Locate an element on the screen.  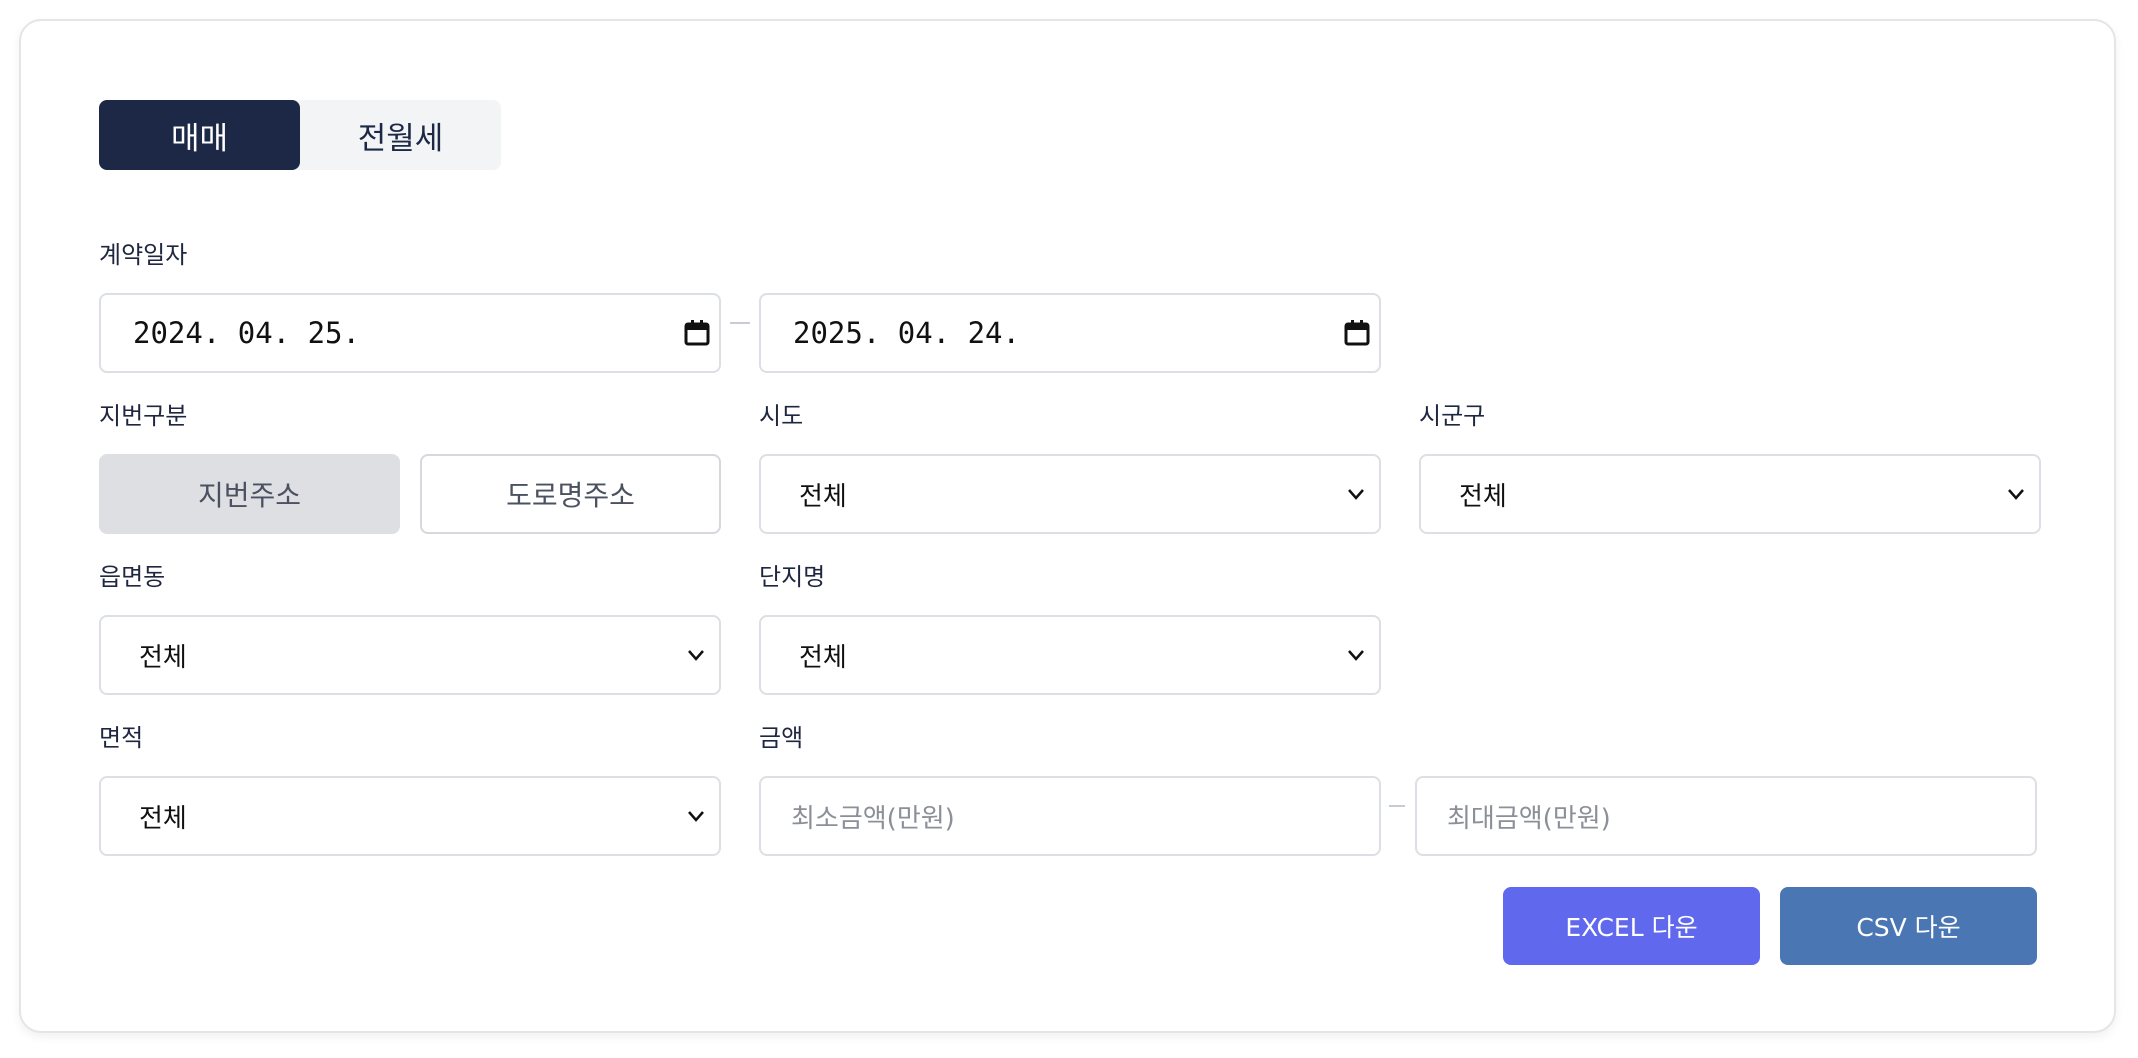
eupmyeondong-selected-value: 전체 is located at coordinates (163, 657).